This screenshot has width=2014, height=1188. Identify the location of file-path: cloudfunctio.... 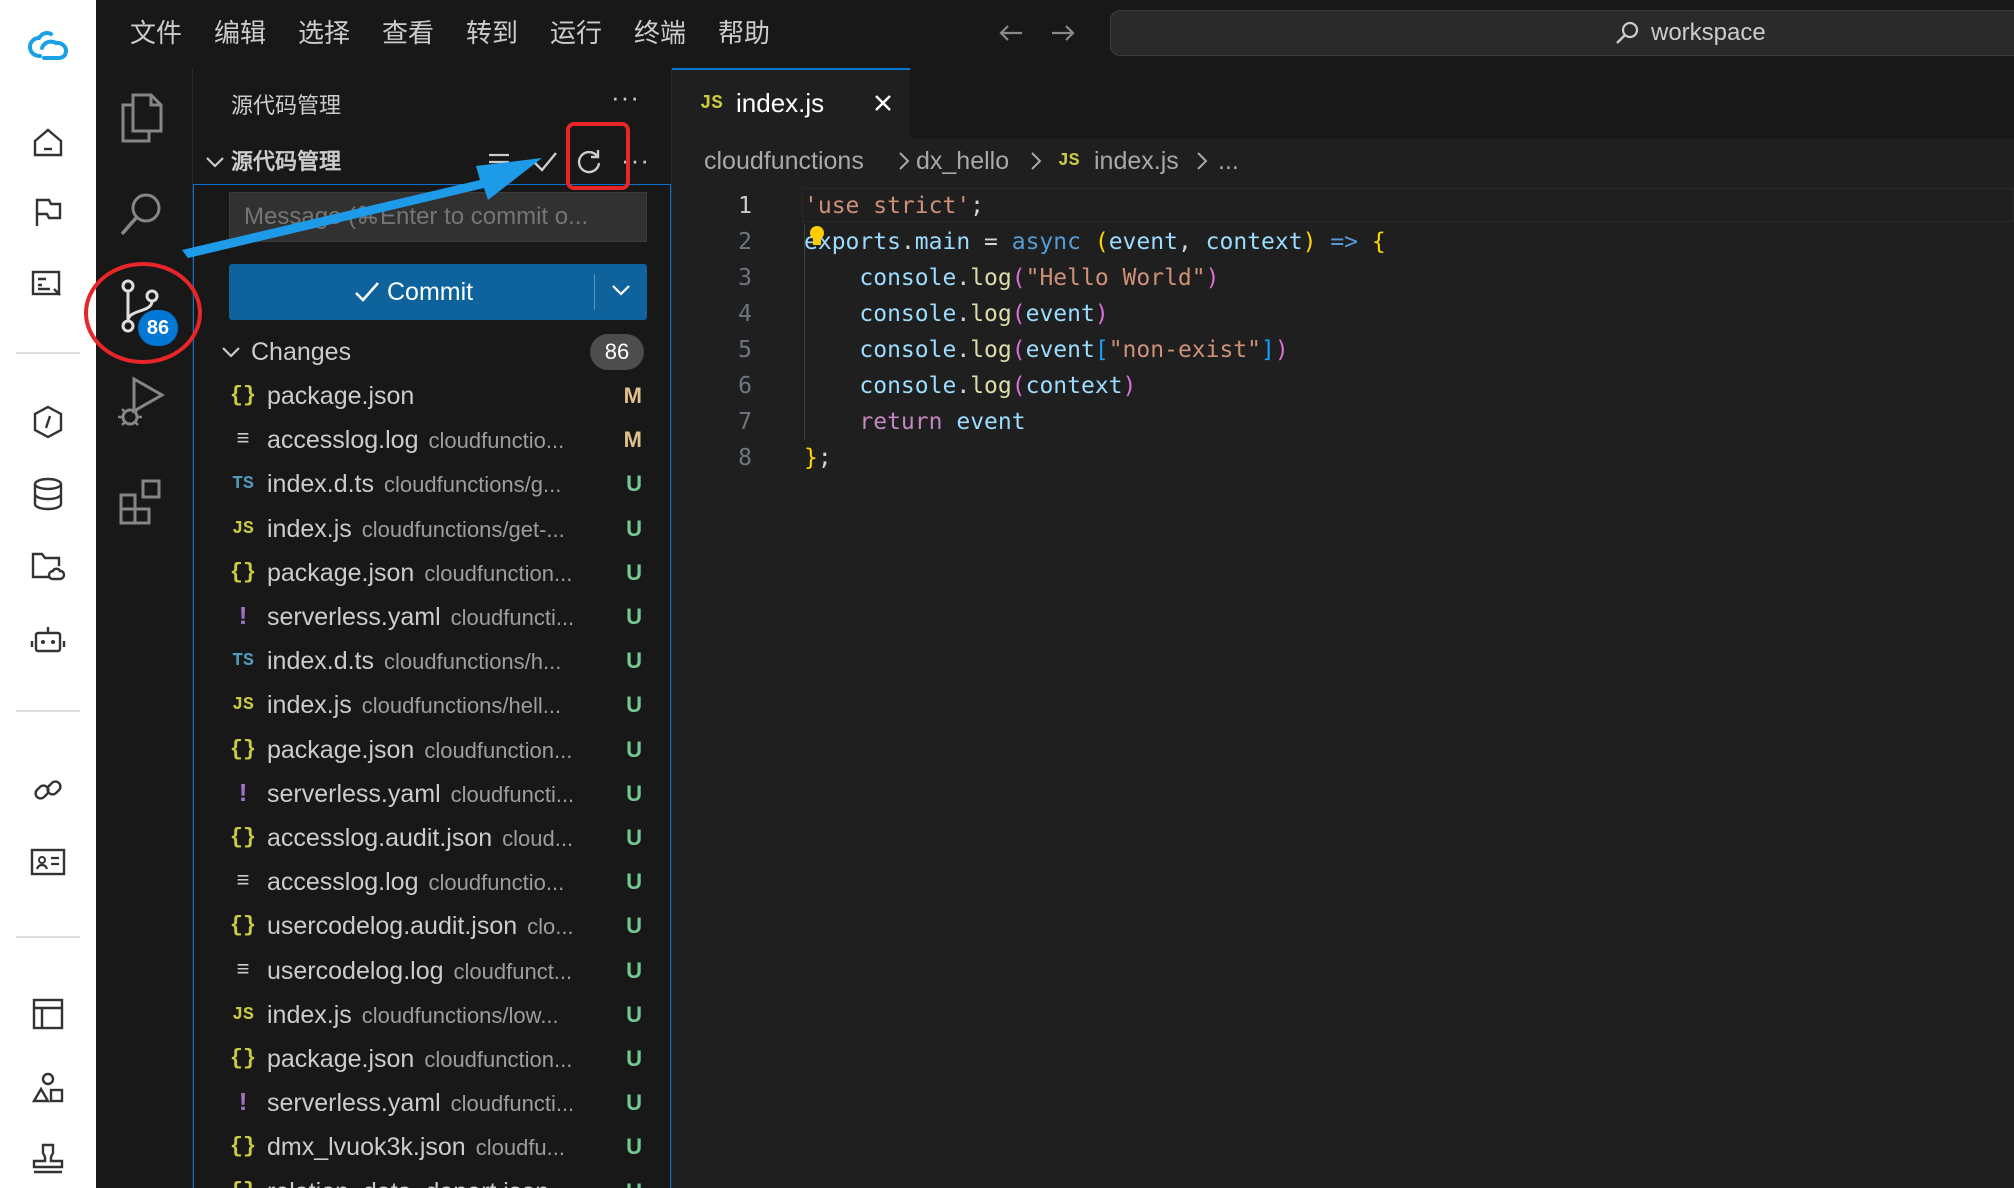
(496, 441).